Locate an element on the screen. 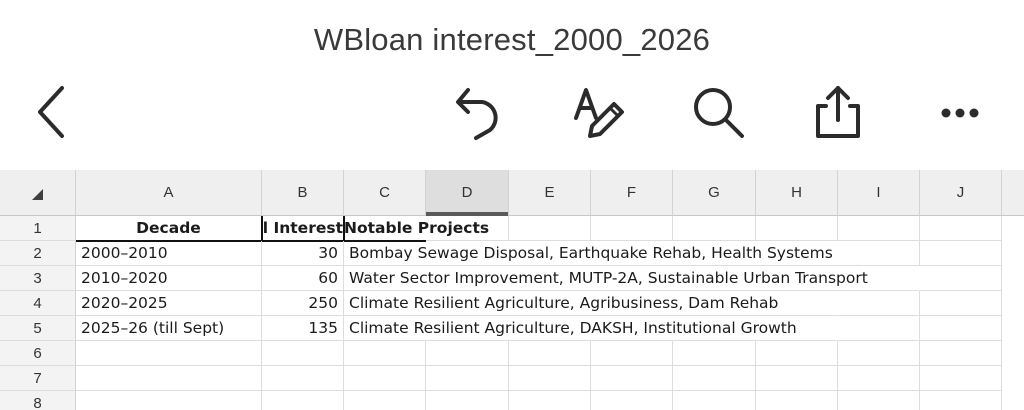 The width and height of the screenshot is (1024, 410). document-title: WBloan interest_2000_2026 is located at coordinates (512, 39).